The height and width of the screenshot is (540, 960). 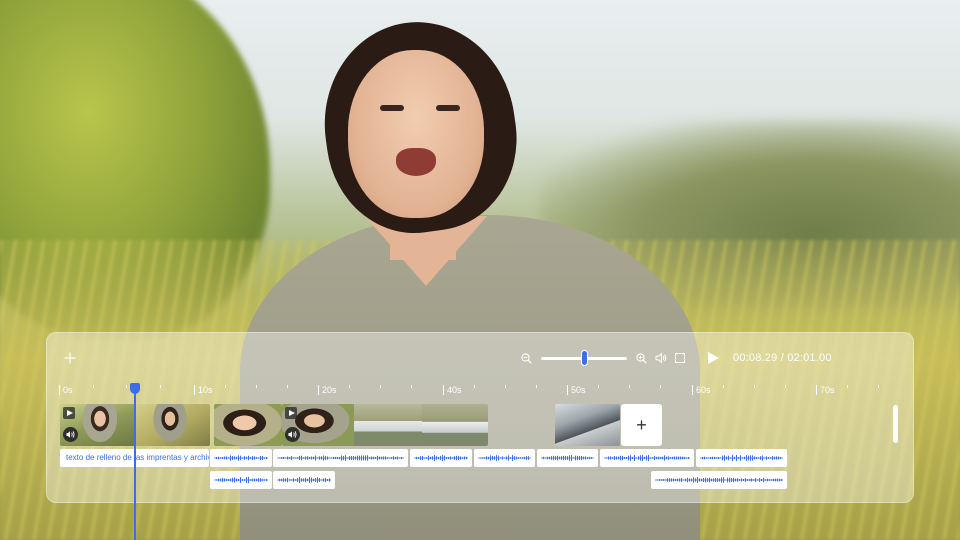 What do you see at coordinates (327, 390) in the screenshot?
I see `ruler-label: 20s` at bounding box center [327, 390].